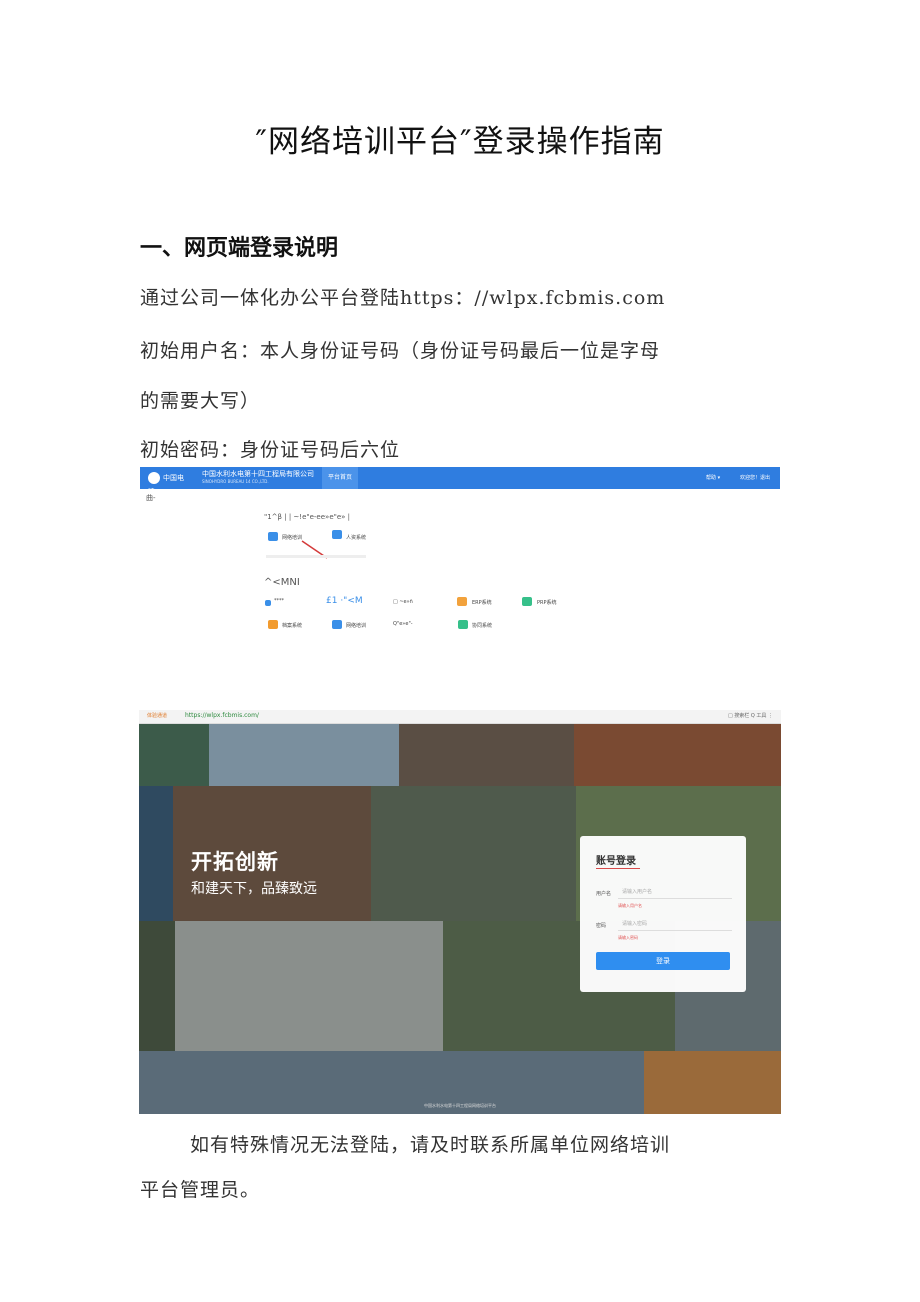 This screenshot has height=1302, width=920. What do you see at coordinates (618, 868) in the screenshot?
I see `login-title-underline` at bounding box center [618, 868].